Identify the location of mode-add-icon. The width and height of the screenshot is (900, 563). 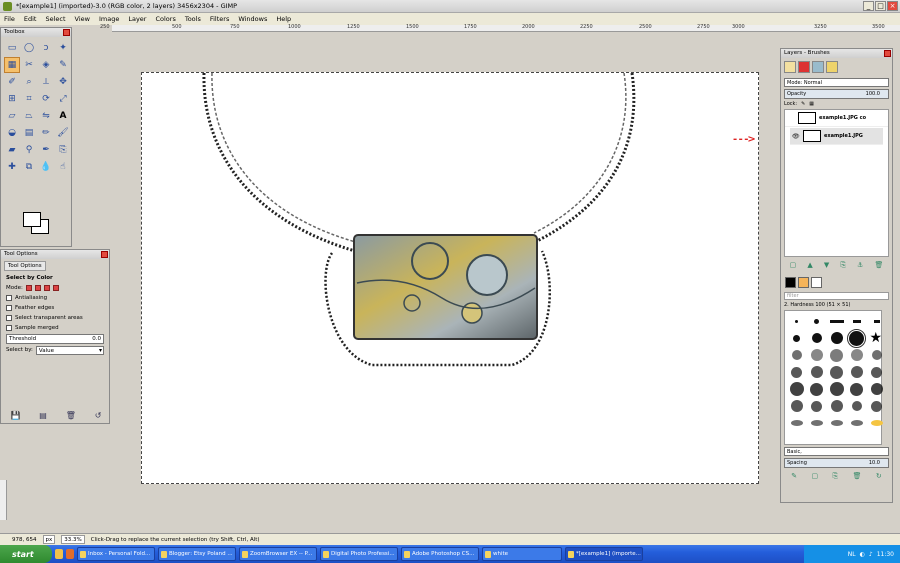
(37, 288).